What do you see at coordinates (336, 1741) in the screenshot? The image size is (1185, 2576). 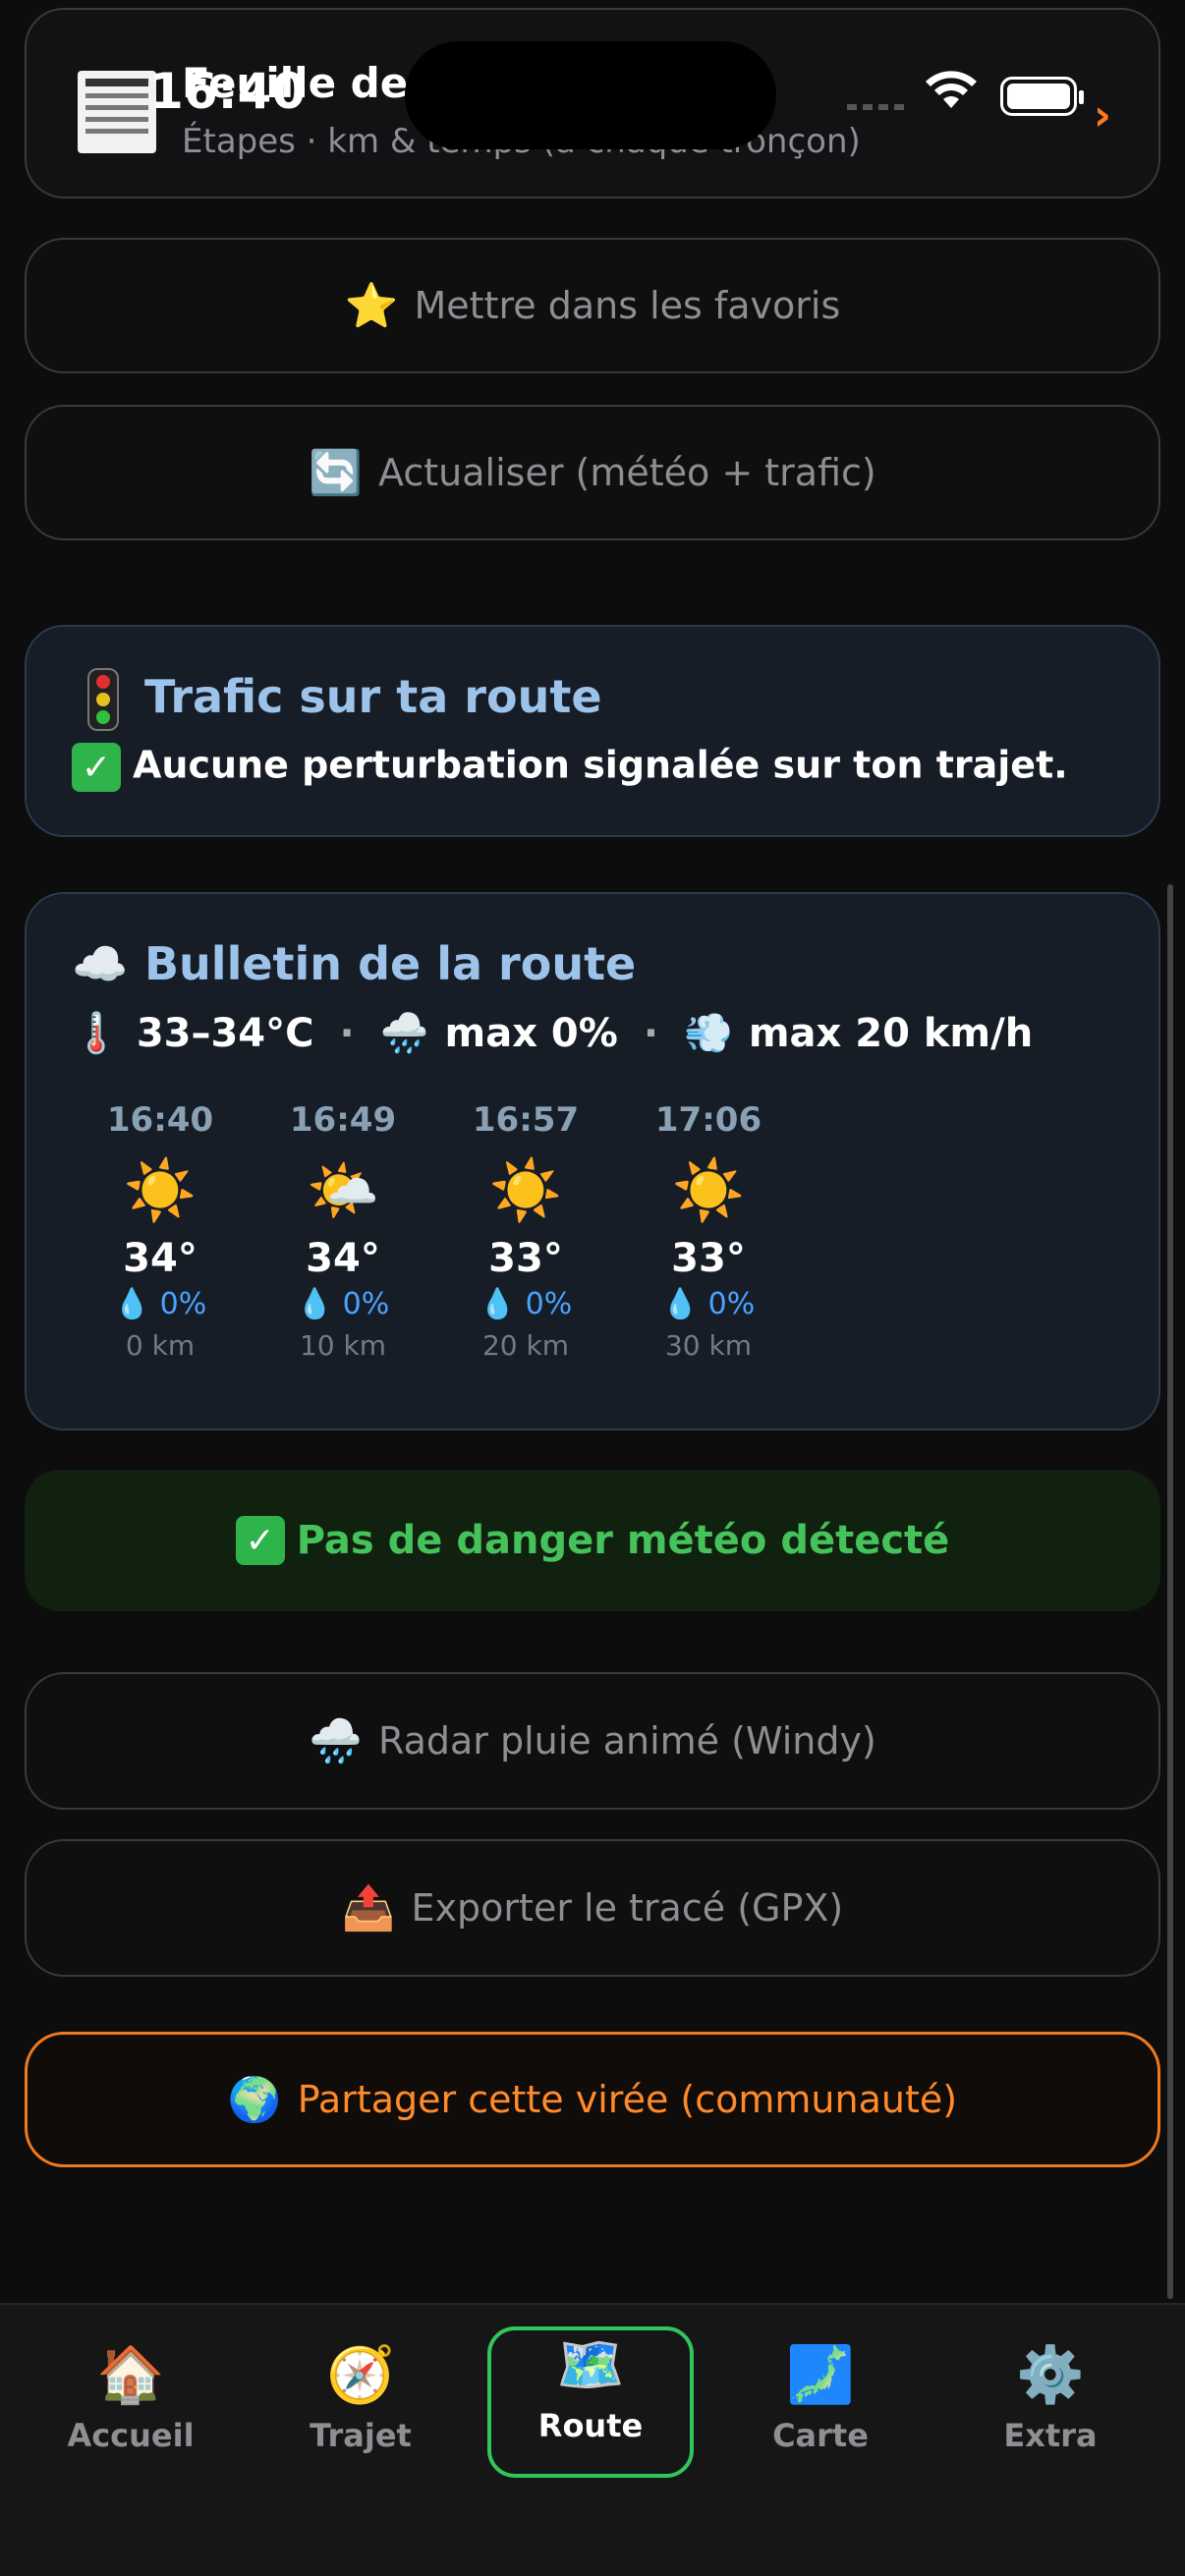 I see `rain-cloud-icon: 🌧️` at bounding box center [336, 1741].